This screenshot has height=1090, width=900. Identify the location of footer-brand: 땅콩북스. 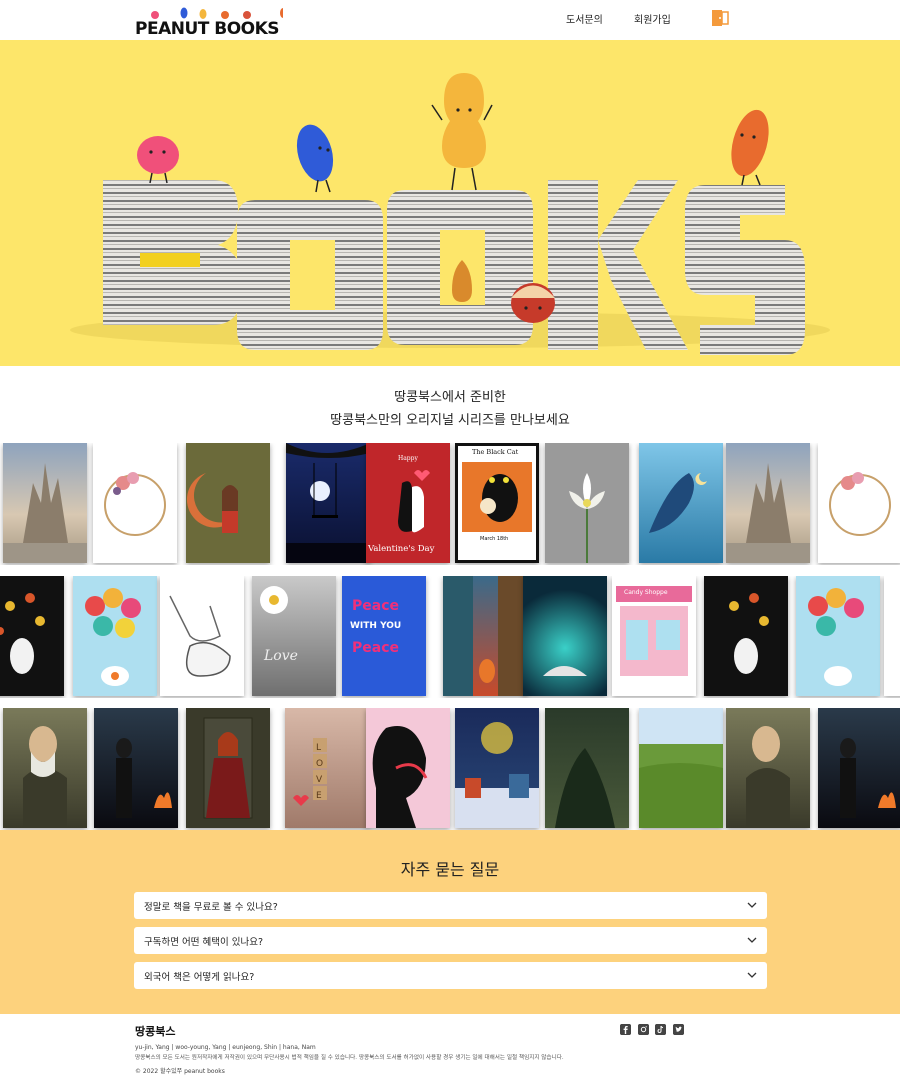
(155, 1031).